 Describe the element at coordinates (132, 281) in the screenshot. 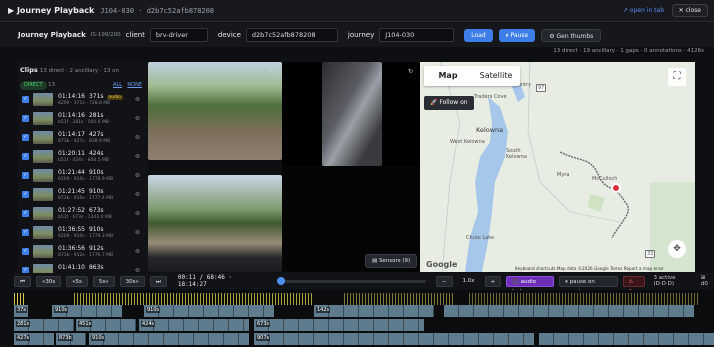

I see `forward-30s-button: 30s»` at that location.